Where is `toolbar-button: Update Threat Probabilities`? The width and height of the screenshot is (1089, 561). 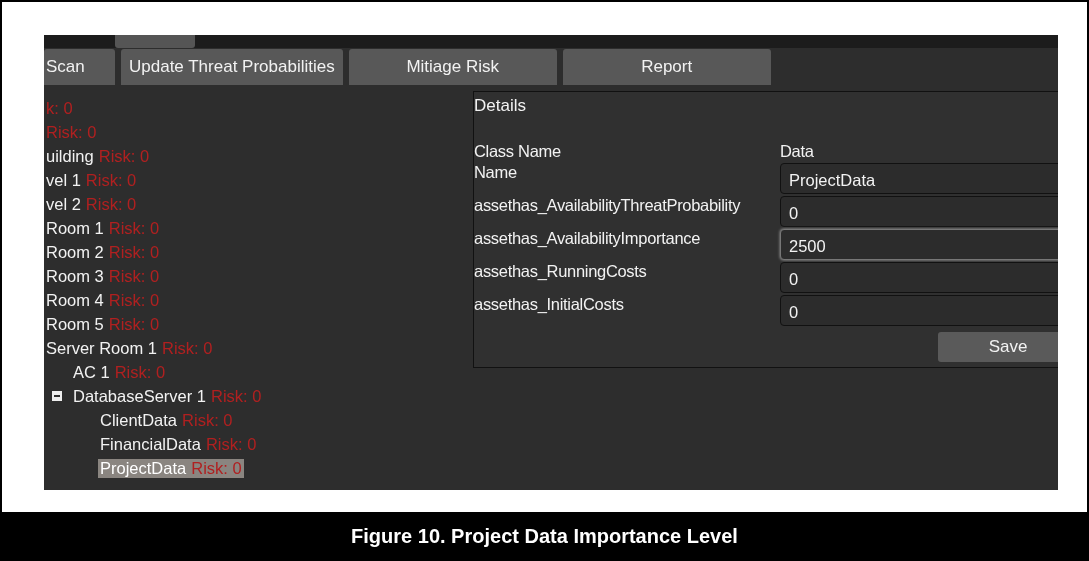
toolbar-button: Update Threat Probabilities is located at coordinates (232, 67).